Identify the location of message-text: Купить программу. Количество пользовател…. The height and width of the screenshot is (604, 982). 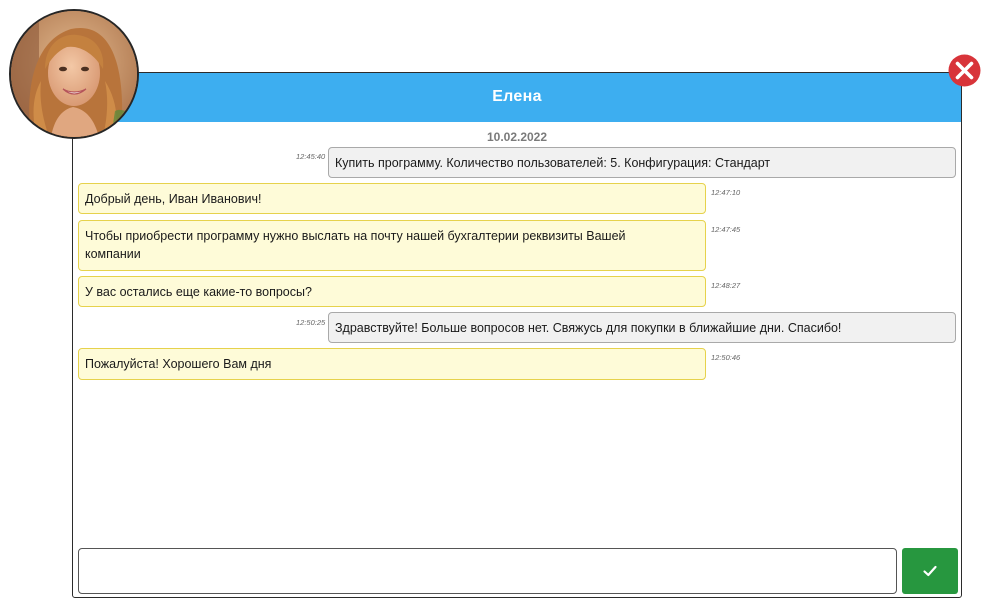
(553, 163).